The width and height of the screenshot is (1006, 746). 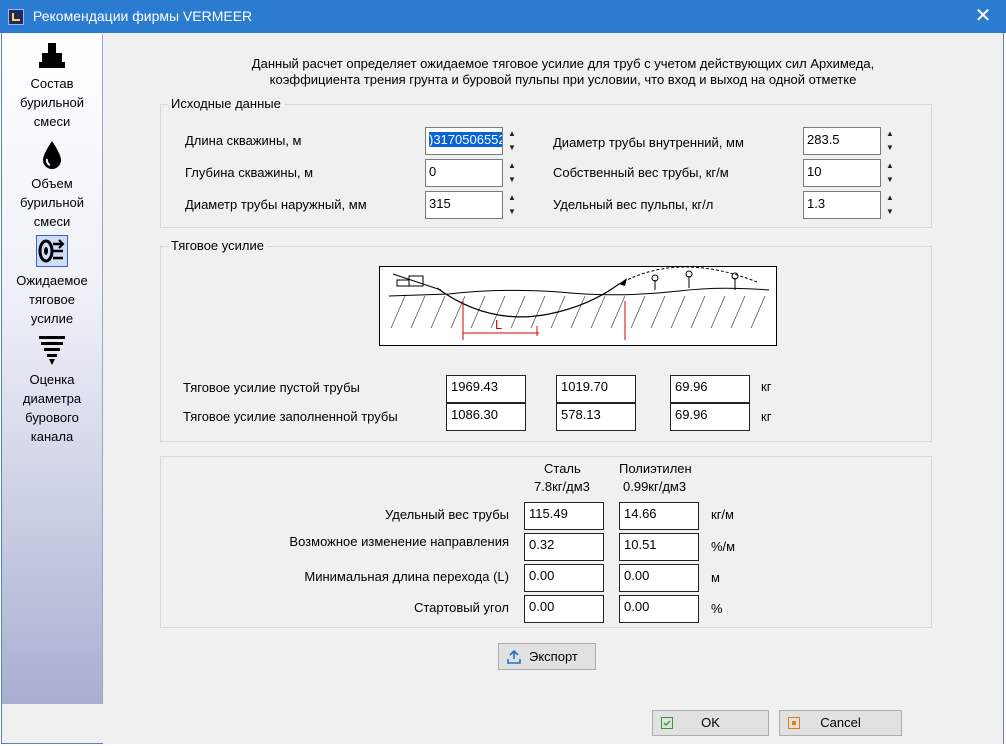 I want to click on column-density: 7.8кг/дм3, so click(x=562, y=486).